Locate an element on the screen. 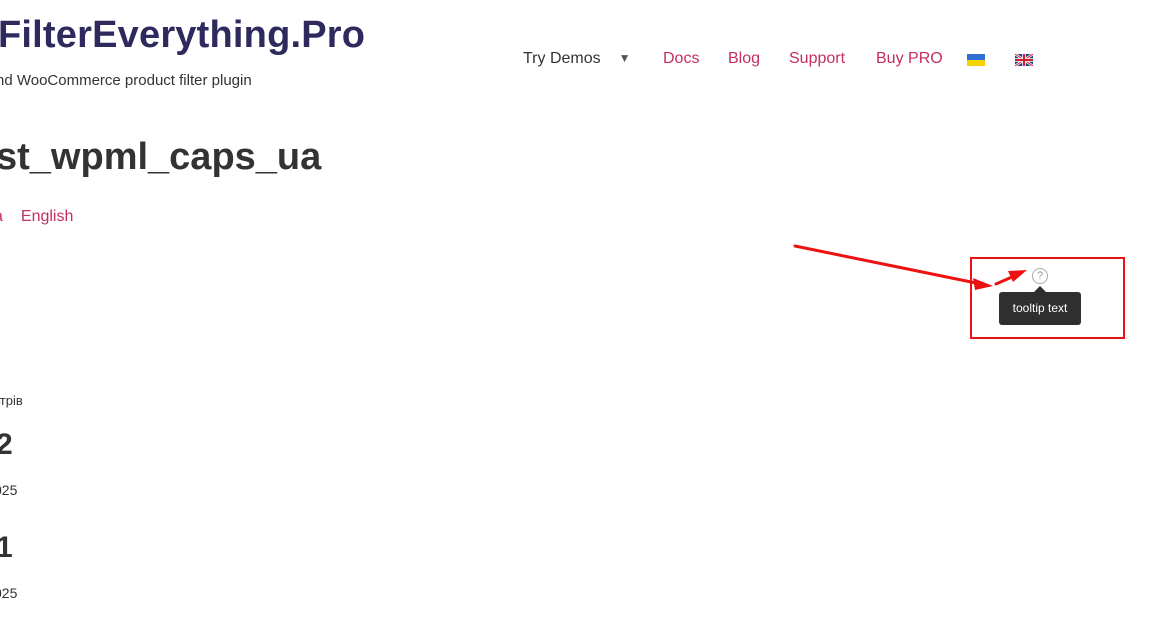 This screenshot has height=632, width=1176. chevron-down-icon: ▼ is located at coordinates (624, 58).